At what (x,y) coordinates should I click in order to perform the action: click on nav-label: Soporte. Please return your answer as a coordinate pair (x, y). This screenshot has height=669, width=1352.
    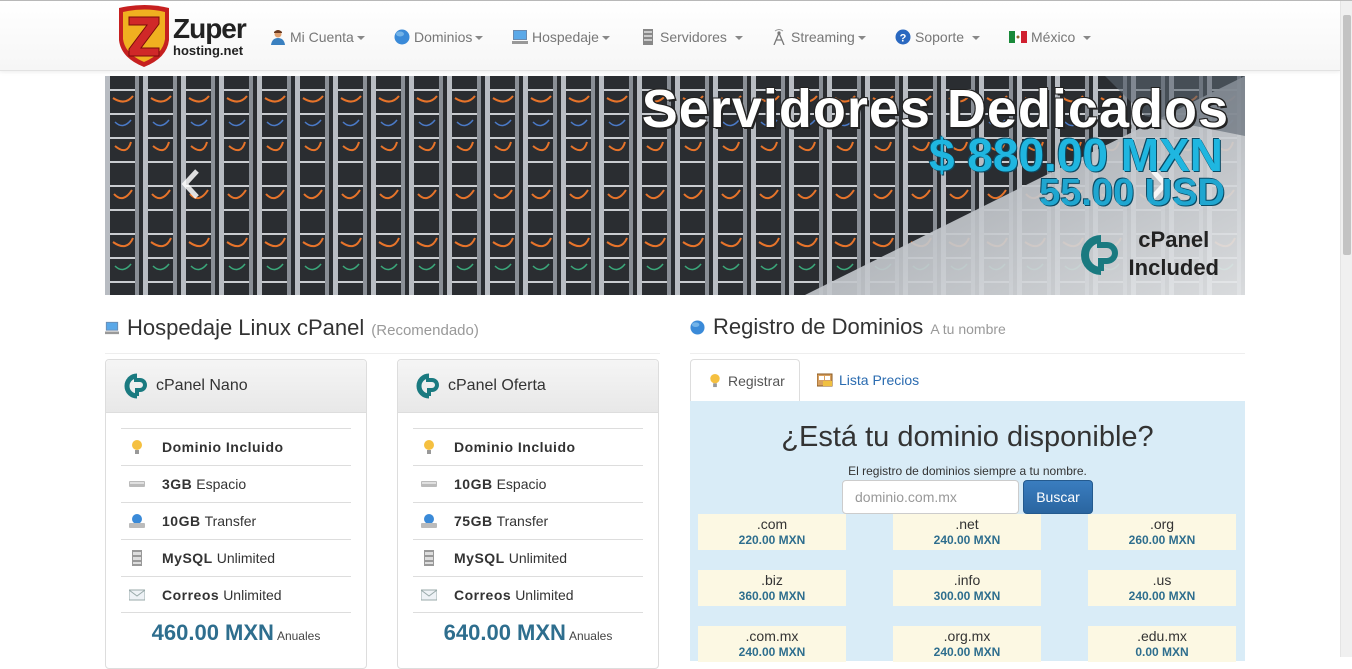
    Looking at the image, I should click on (940, 37).